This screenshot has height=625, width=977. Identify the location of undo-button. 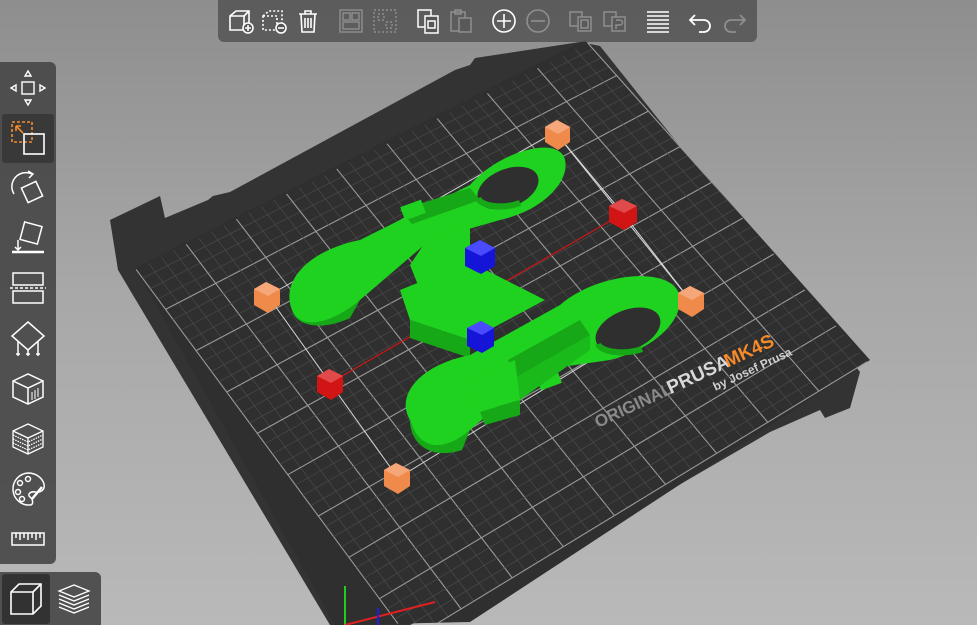
(701, 21).